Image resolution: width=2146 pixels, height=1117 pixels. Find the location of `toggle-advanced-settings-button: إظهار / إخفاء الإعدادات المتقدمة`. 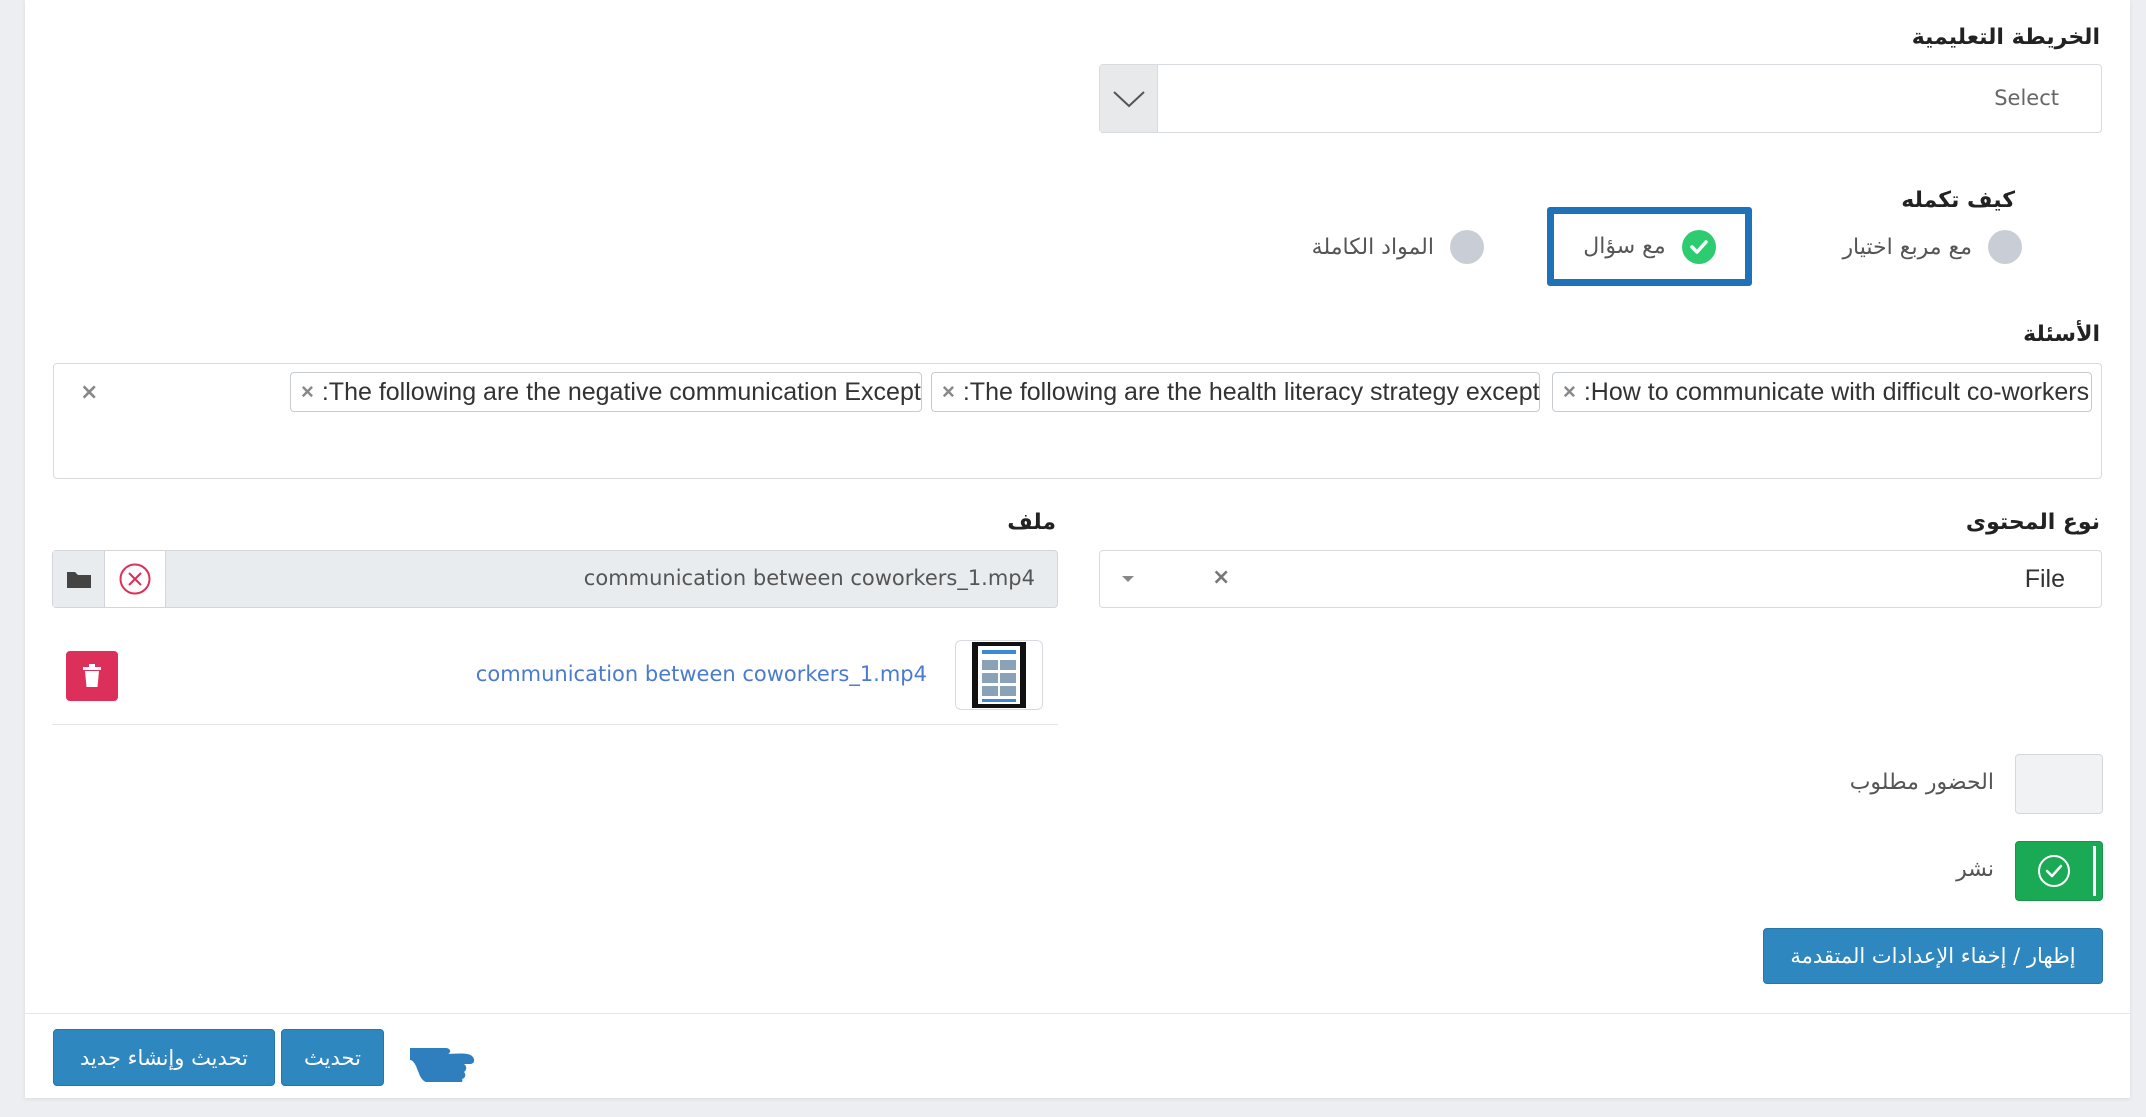

toggle-advanced-settings-button: إظهار / إخفاء الإعدادات المتقدمة is located at coordinates (1933, 956).